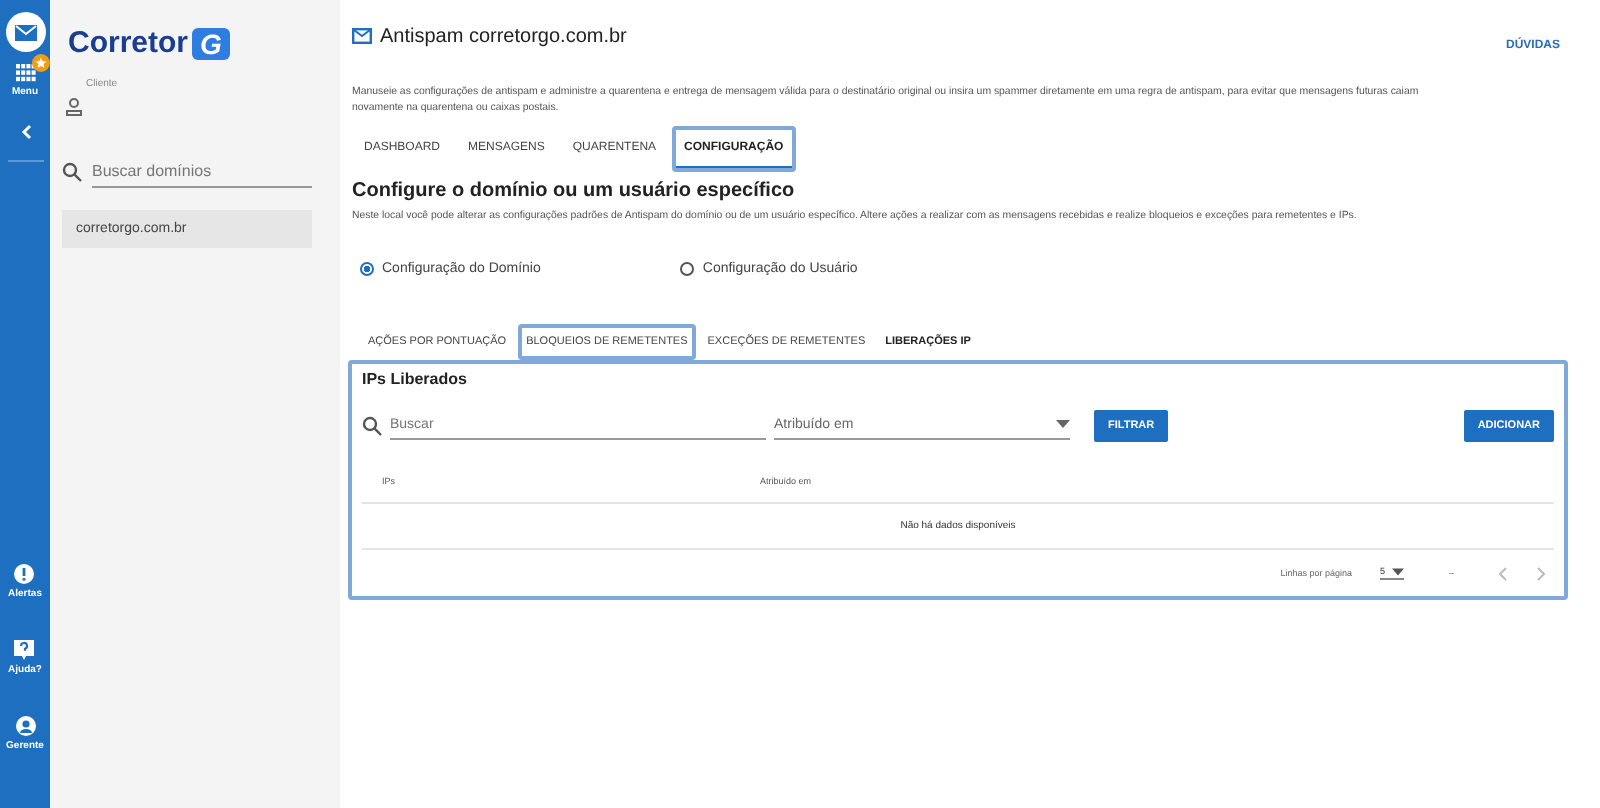 The height and width of the screenshot is (808, 1600). Describe the element at coordinates (415, 378) in the screenshot. I see `panel-title: IPs Liberados` at that location.